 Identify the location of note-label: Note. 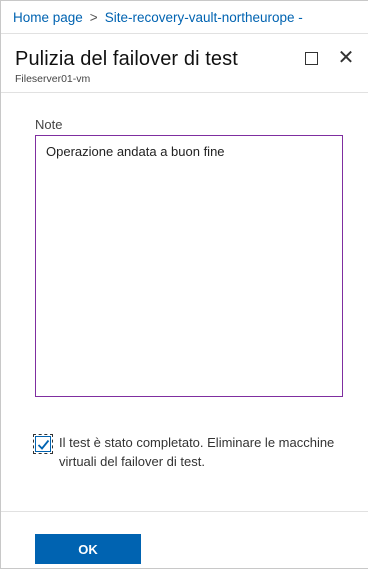
(49, 124).